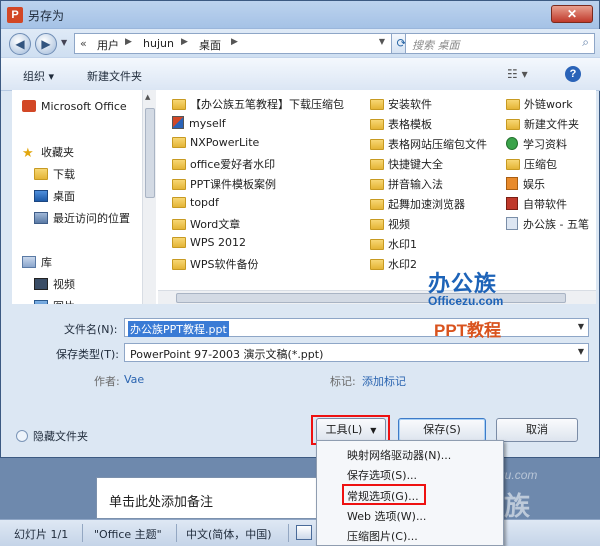 This screenshot has width=600, height=546. I want to click on file-name: NXPowerLite, so click(225, 142).